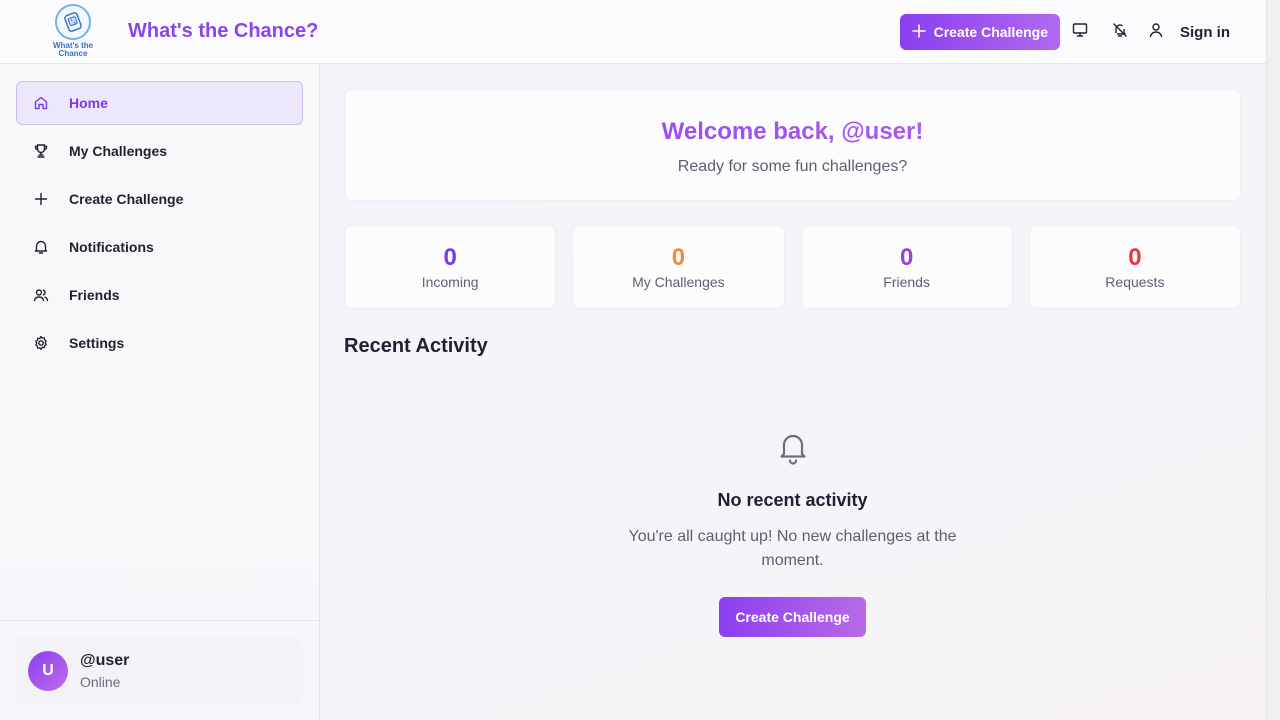  I want to click on trophy-icon, so click(41, 151).